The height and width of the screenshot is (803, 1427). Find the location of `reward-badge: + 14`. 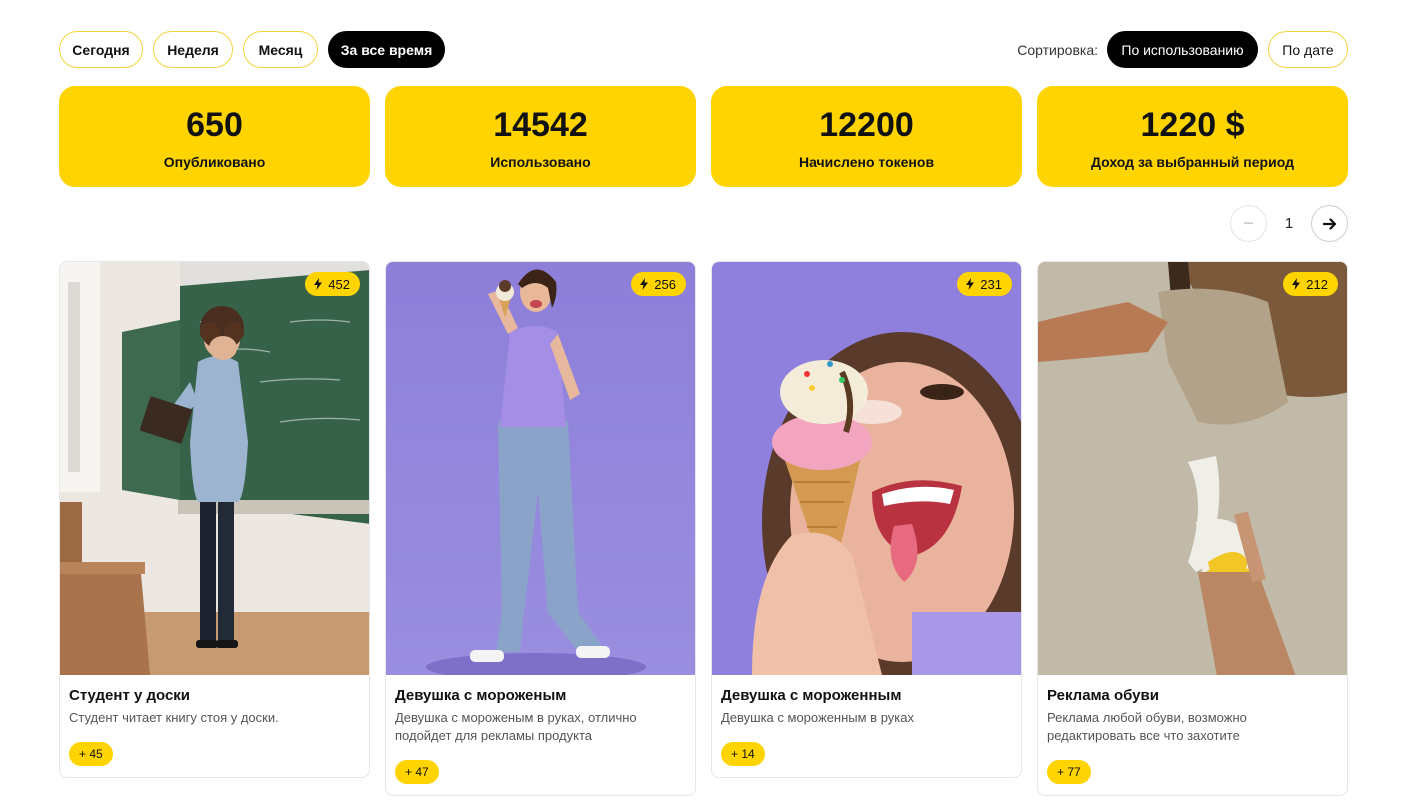

reward-badge: + 14 is located at coordinates (743, 754).